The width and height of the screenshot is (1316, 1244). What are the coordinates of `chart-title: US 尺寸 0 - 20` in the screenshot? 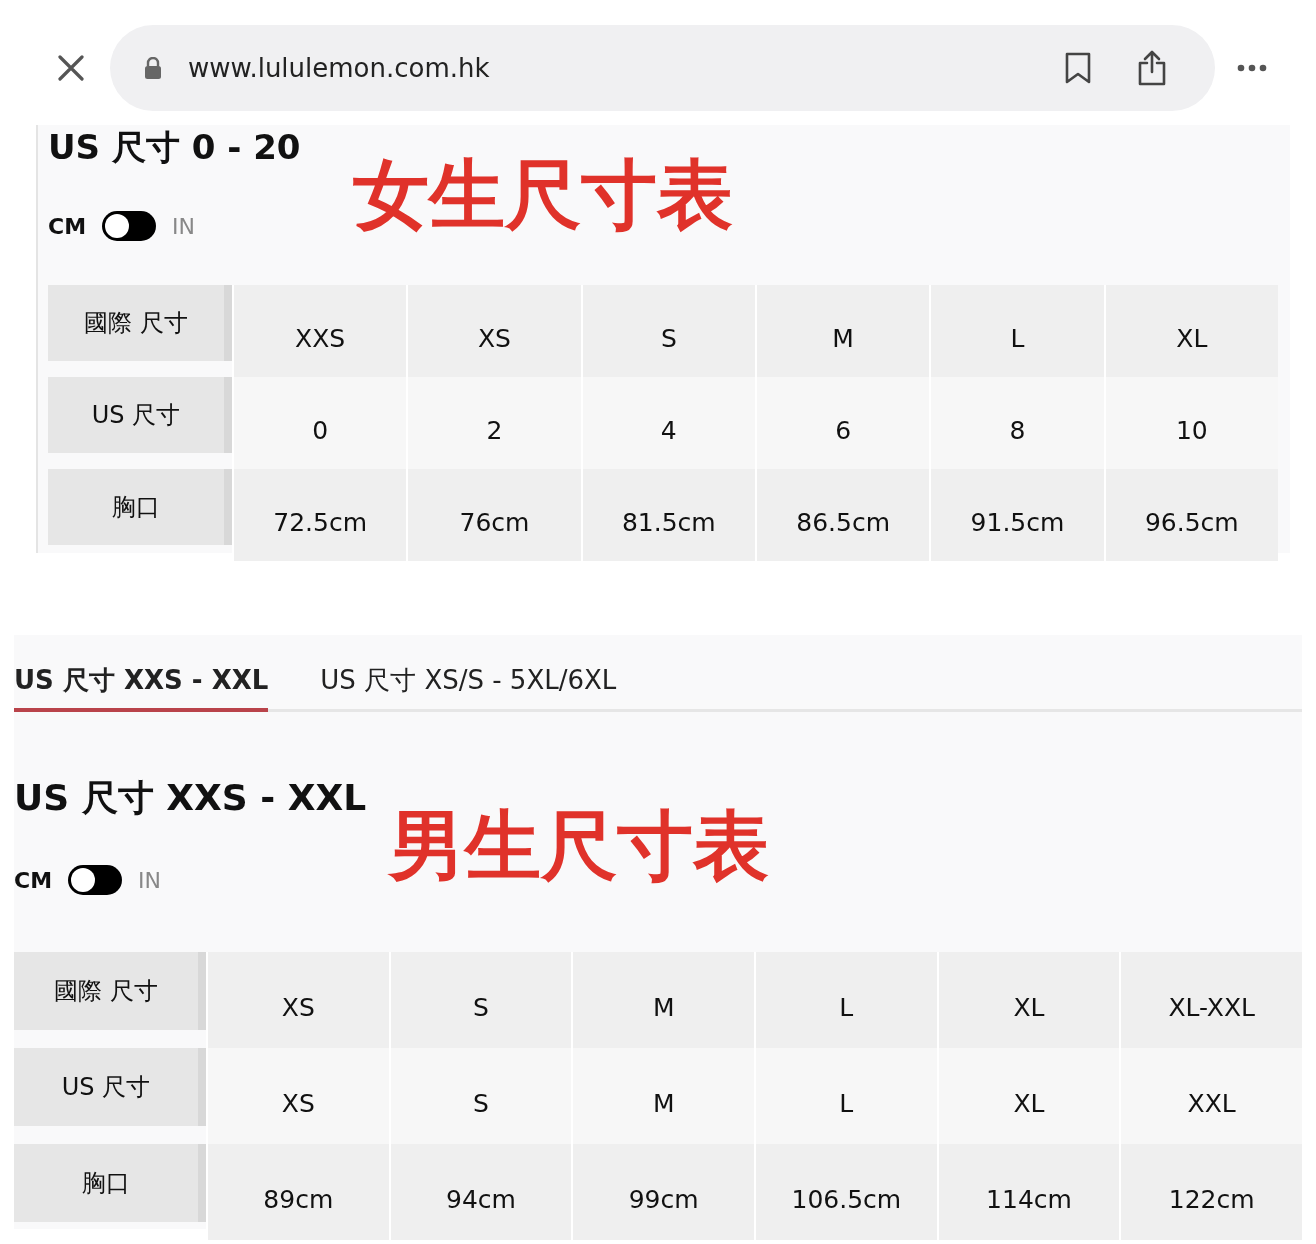 It's located at (175, 147).